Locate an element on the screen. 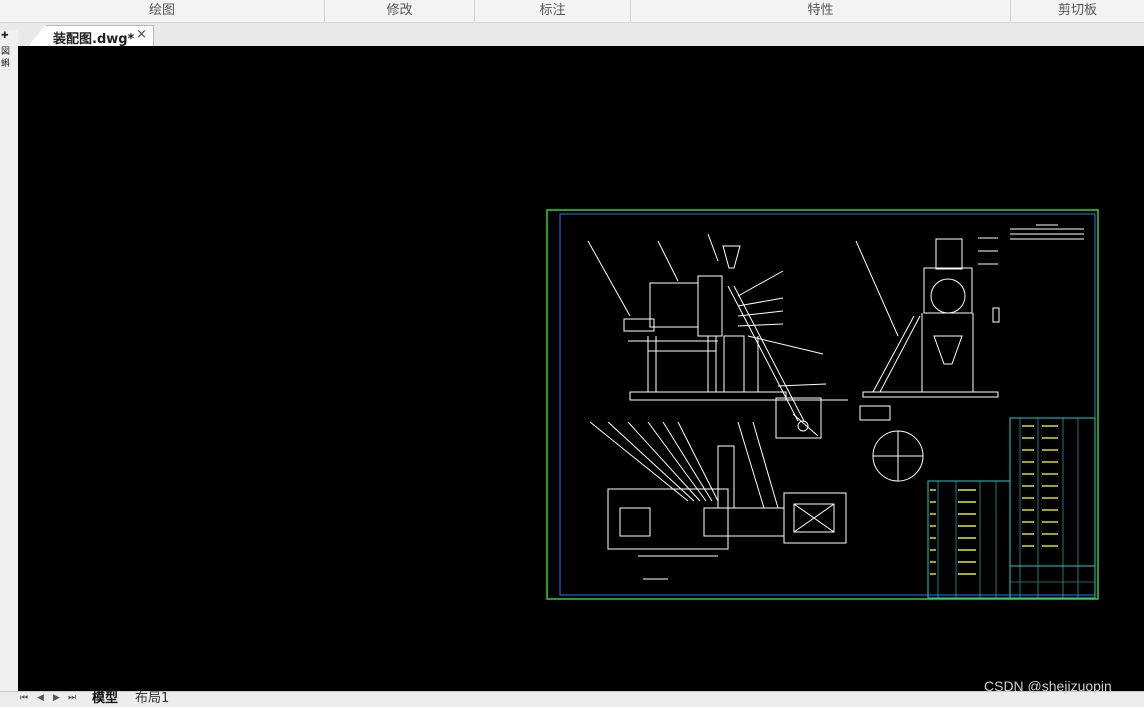 This screenshot has width=1144, height=707. left-tool-strip: ✚ 図 蝌 is located at coordinates (9, 361).